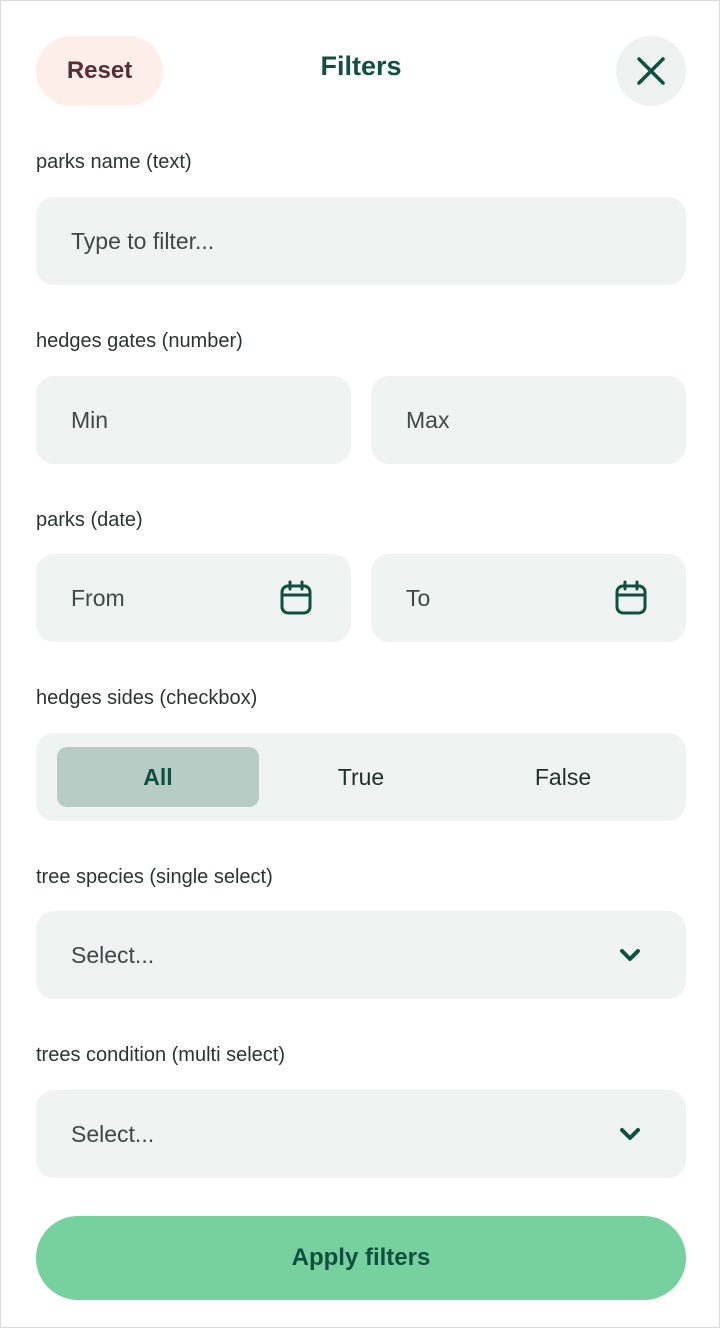 This screenshot has width=720, height=1328. I want to click on to-placeholder: To, so click(418, 597).